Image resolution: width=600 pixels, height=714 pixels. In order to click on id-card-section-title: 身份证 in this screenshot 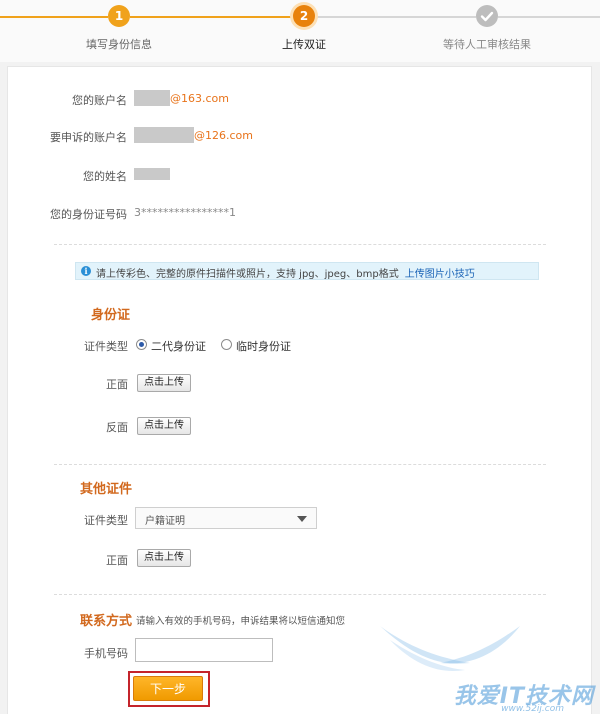, I will do `click(111, 315)`.